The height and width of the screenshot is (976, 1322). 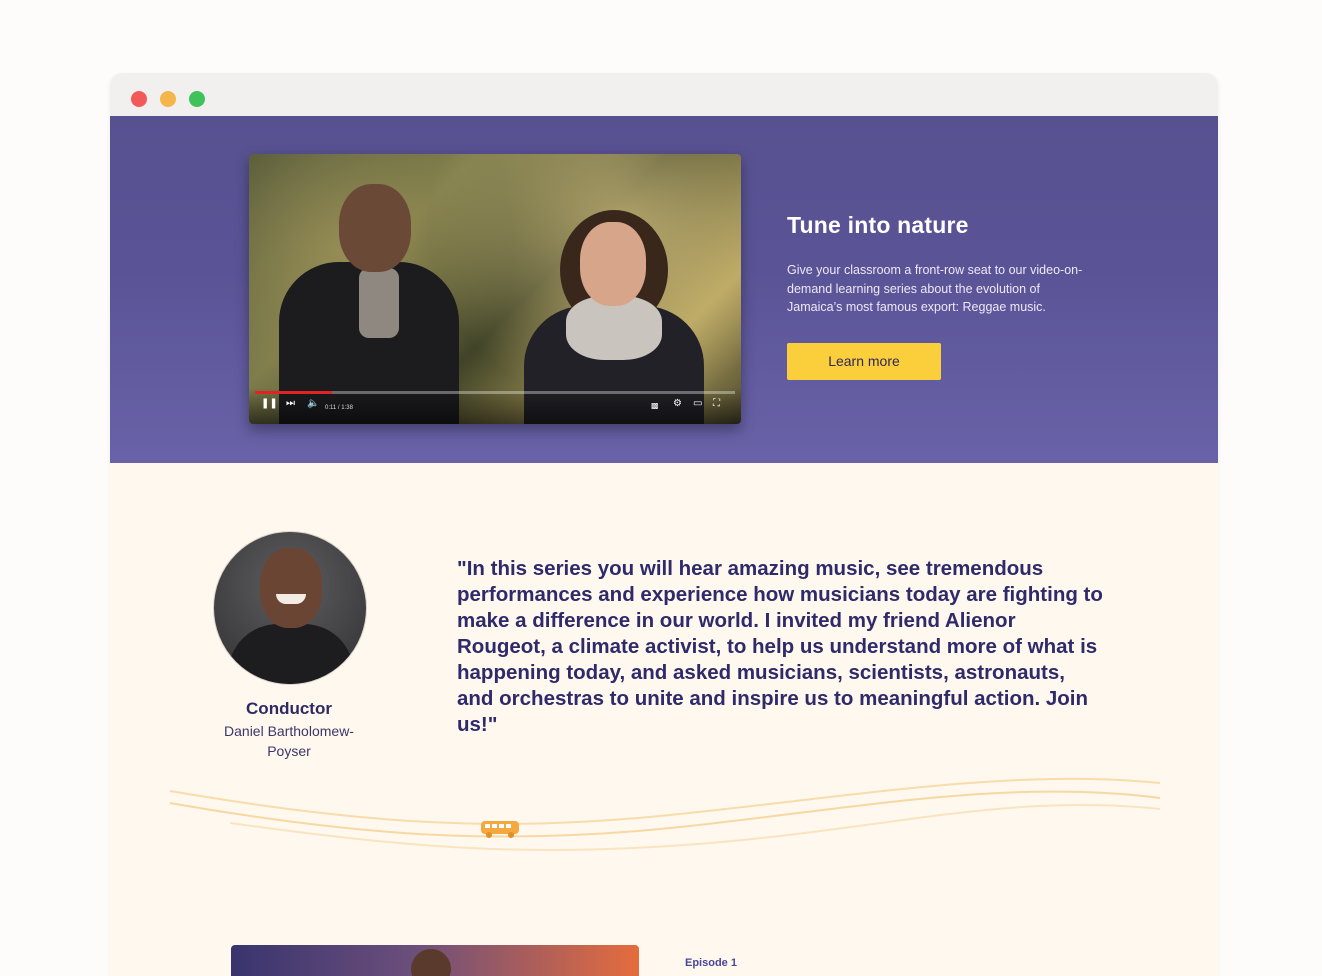 I want to click on maximize-window-button, so click(x=197, y=99).